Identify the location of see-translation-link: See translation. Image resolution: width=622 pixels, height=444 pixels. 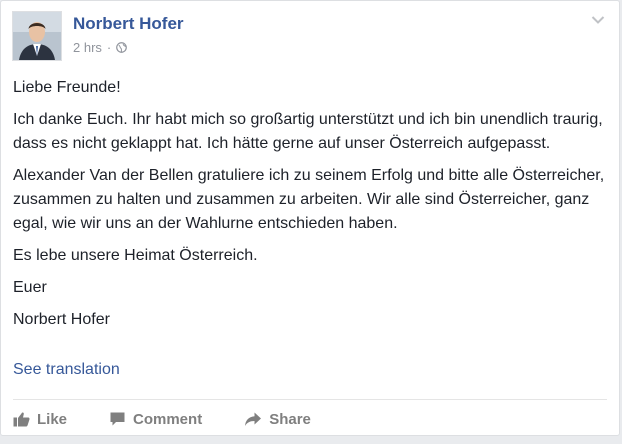
(66, 370).